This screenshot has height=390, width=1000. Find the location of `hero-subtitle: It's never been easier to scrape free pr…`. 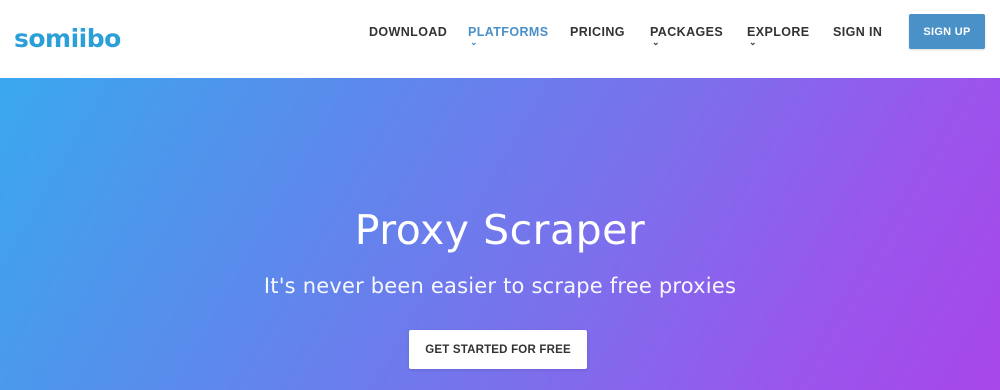

hero-subtitle: It's never been easier to scrape free pr… is located at coordinates (500, 286).